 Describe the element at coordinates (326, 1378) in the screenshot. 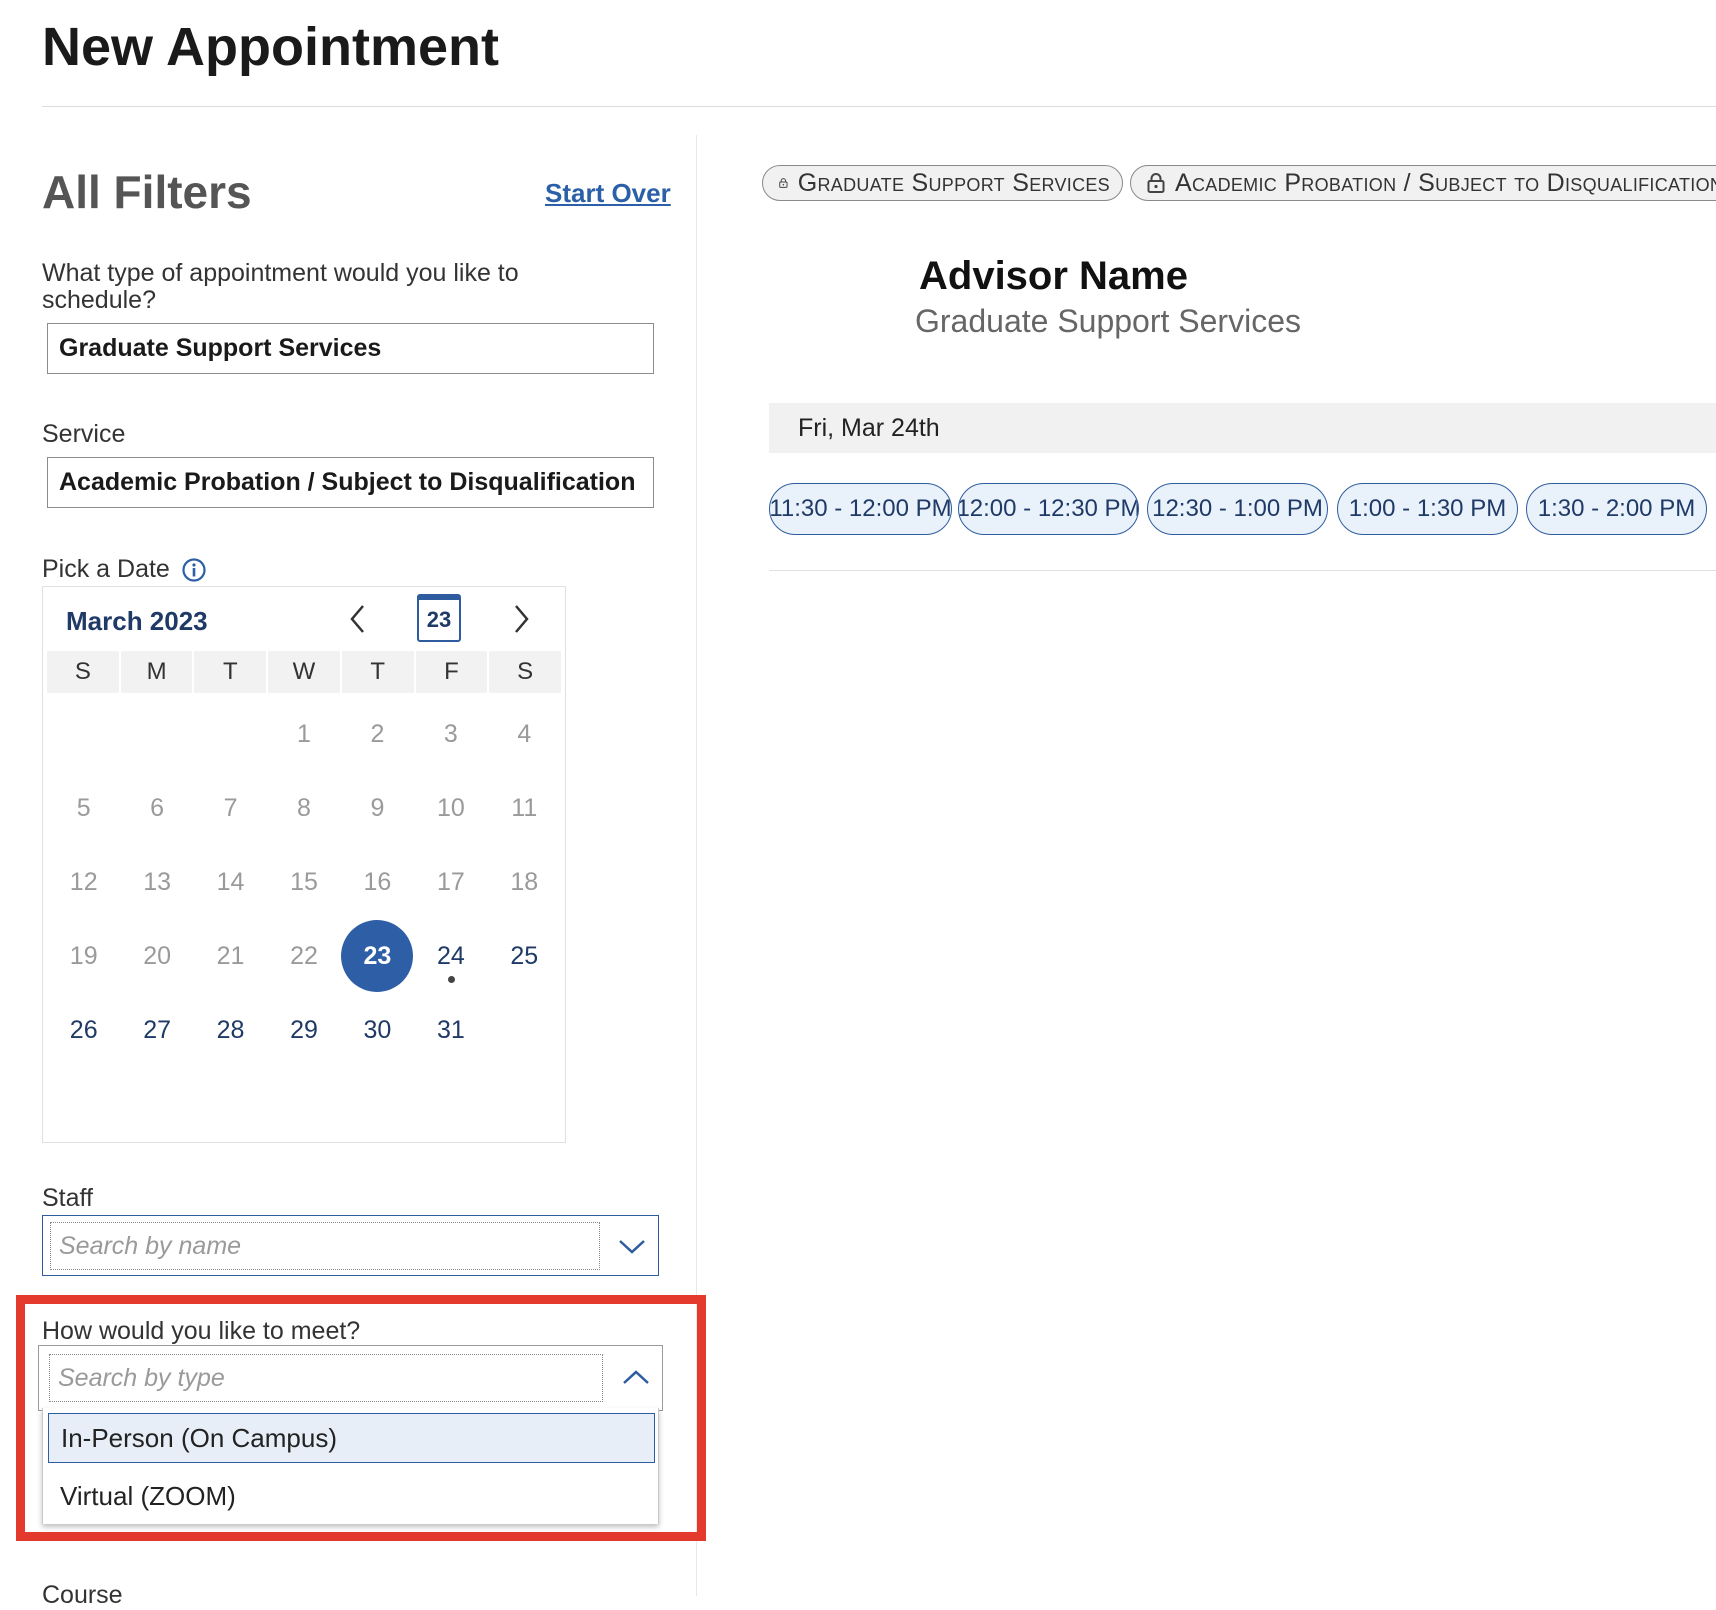

I see `meeting-type-search-input` at that location.